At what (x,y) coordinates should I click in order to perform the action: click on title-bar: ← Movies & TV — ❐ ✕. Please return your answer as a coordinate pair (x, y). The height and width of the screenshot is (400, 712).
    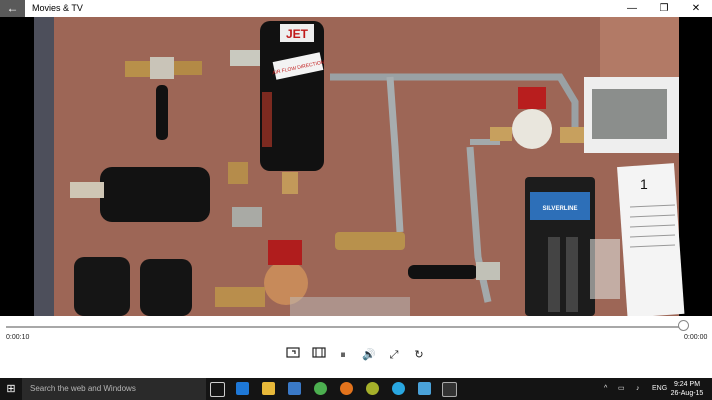
    Looking at the image, I should click on (356, 8).